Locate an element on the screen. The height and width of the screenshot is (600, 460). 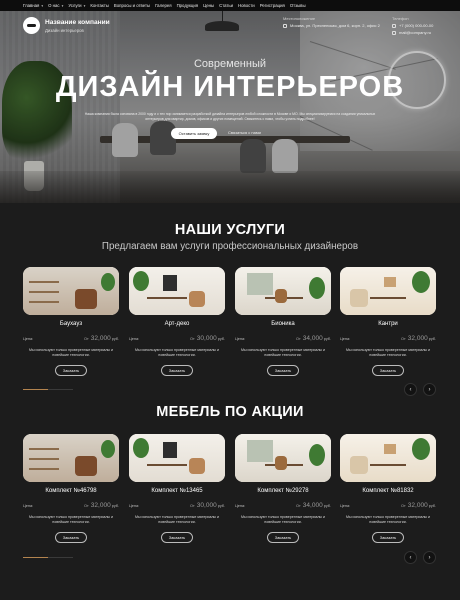
nav-item: Новости is located at coordinates (246, 5).